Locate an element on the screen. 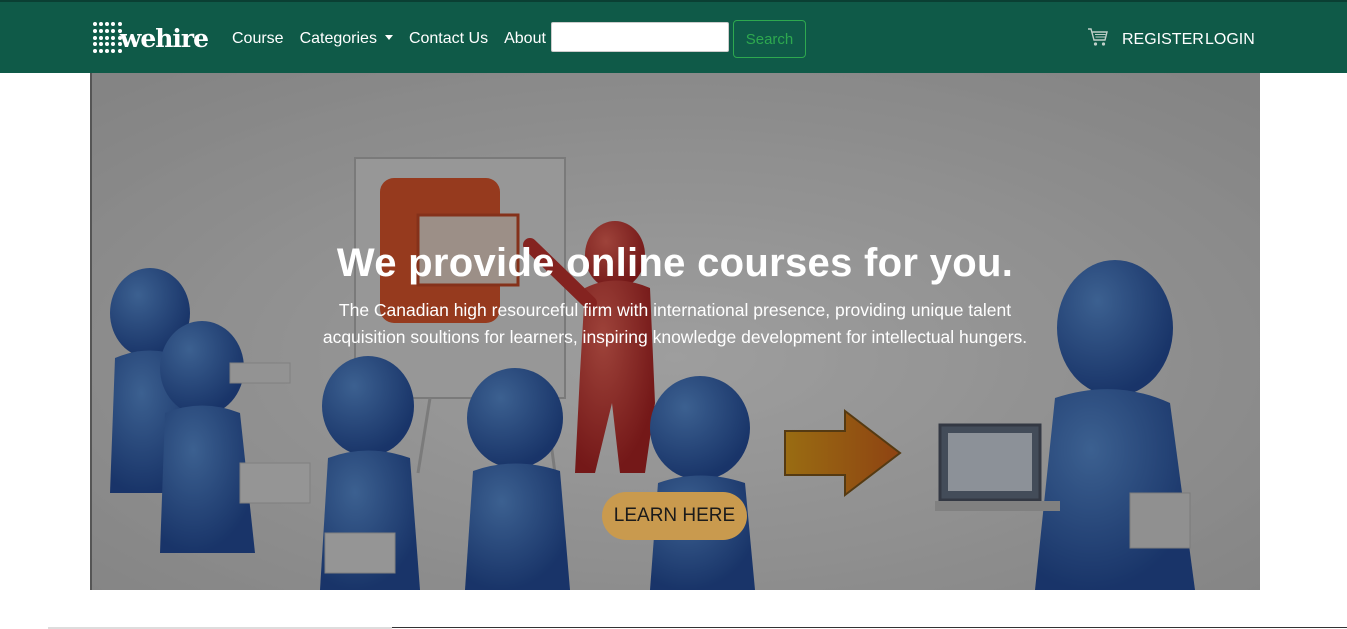 The width and height of the screenshot is (1347, 629). search-input is located at coordinates (640, 37).